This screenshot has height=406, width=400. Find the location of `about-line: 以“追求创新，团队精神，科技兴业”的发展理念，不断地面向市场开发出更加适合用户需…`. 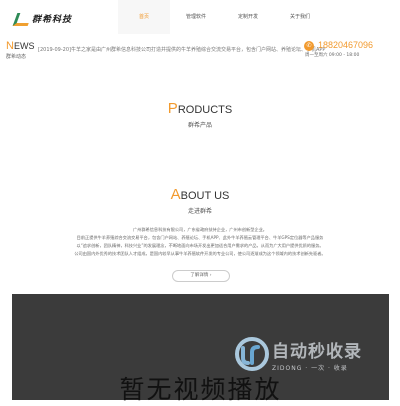

about-line: 以“追求创新，团队精神，科技兴业”的发展理念，不断地面向市场开发出更加适合用户需… is located at coordinates (200, 245).